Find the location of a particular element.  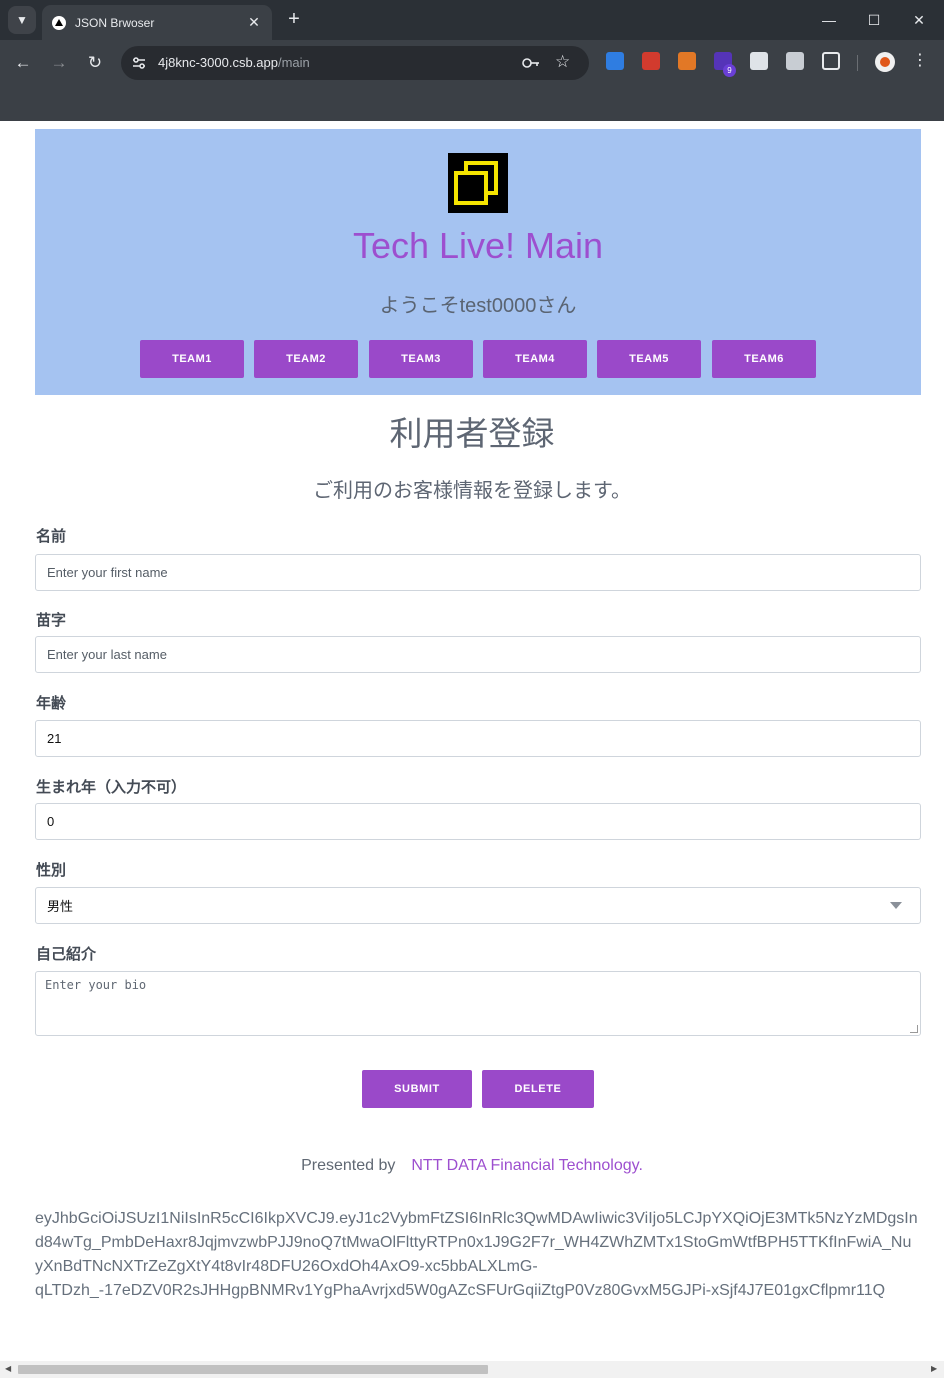

delete-button: DELETE is located at coordinates (538, 1089).